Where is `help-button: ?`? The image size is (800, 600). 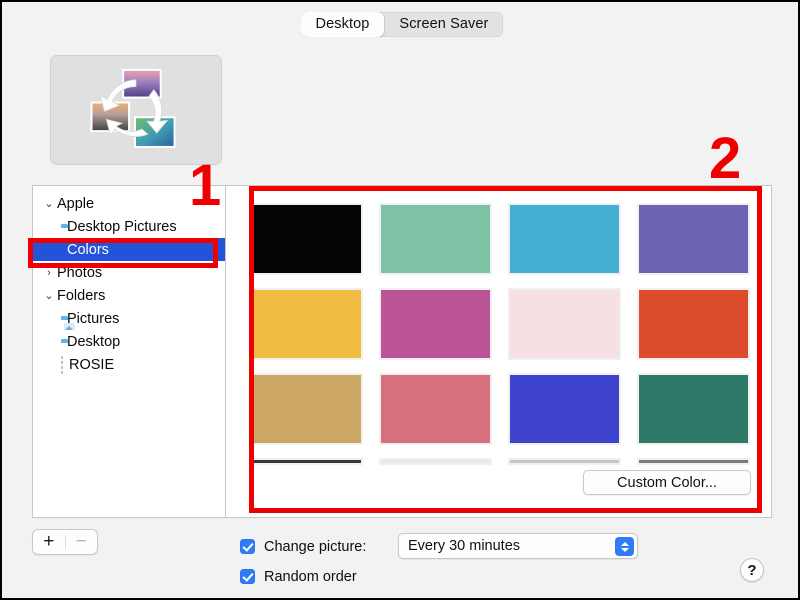 help-button: ? is located at coordinates (752, 570).